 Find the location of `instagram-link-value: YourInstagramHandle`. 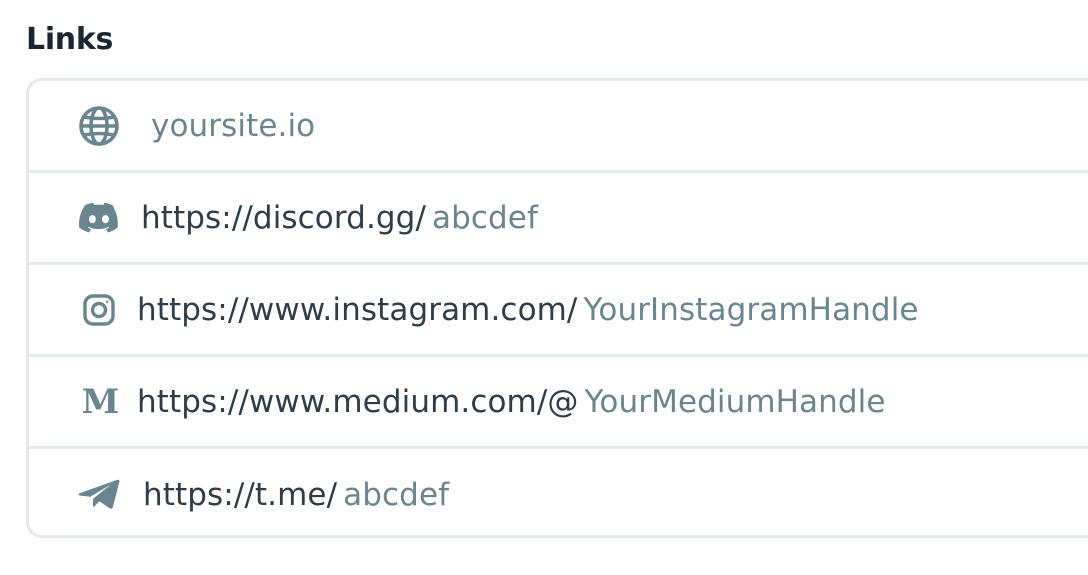

instagram-link-value: YourInstagramHandle is located at coordinates (751, 309).